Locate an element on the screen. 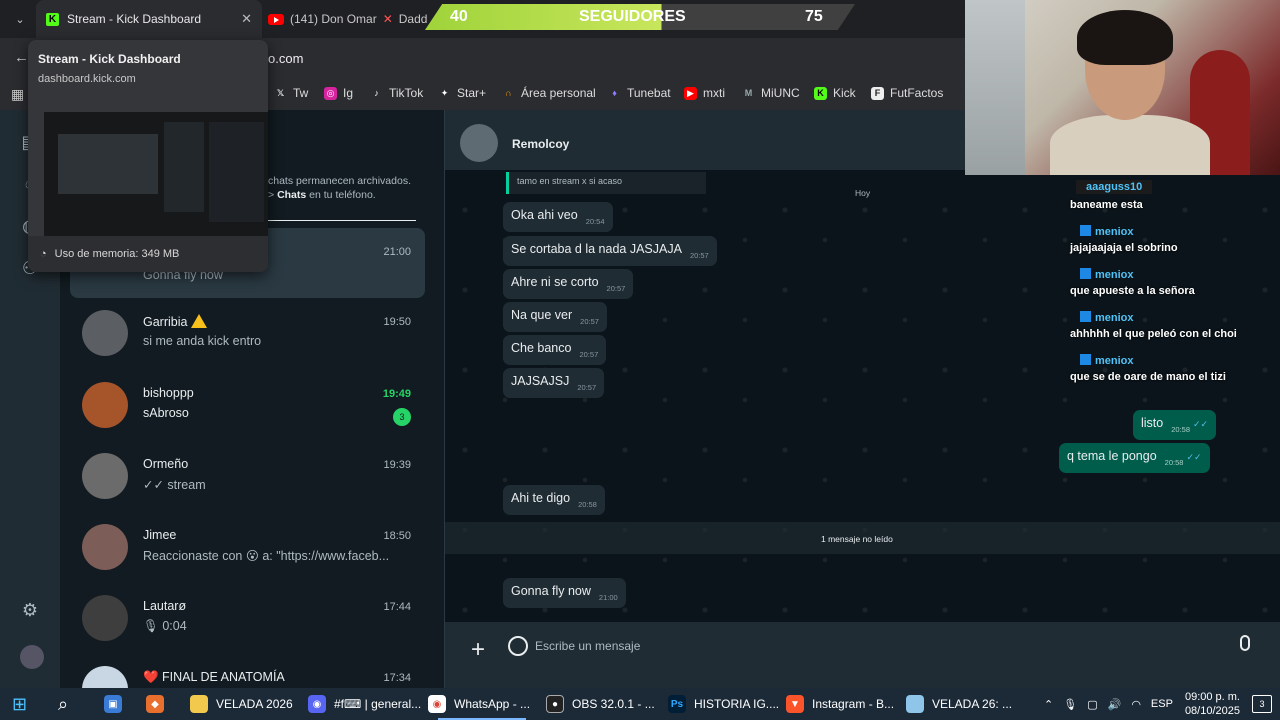 Image resolution: width=1280 pixels, height=720 pixels. bookmark-ig: ◎ Ig is located at coordinates (338, 93).